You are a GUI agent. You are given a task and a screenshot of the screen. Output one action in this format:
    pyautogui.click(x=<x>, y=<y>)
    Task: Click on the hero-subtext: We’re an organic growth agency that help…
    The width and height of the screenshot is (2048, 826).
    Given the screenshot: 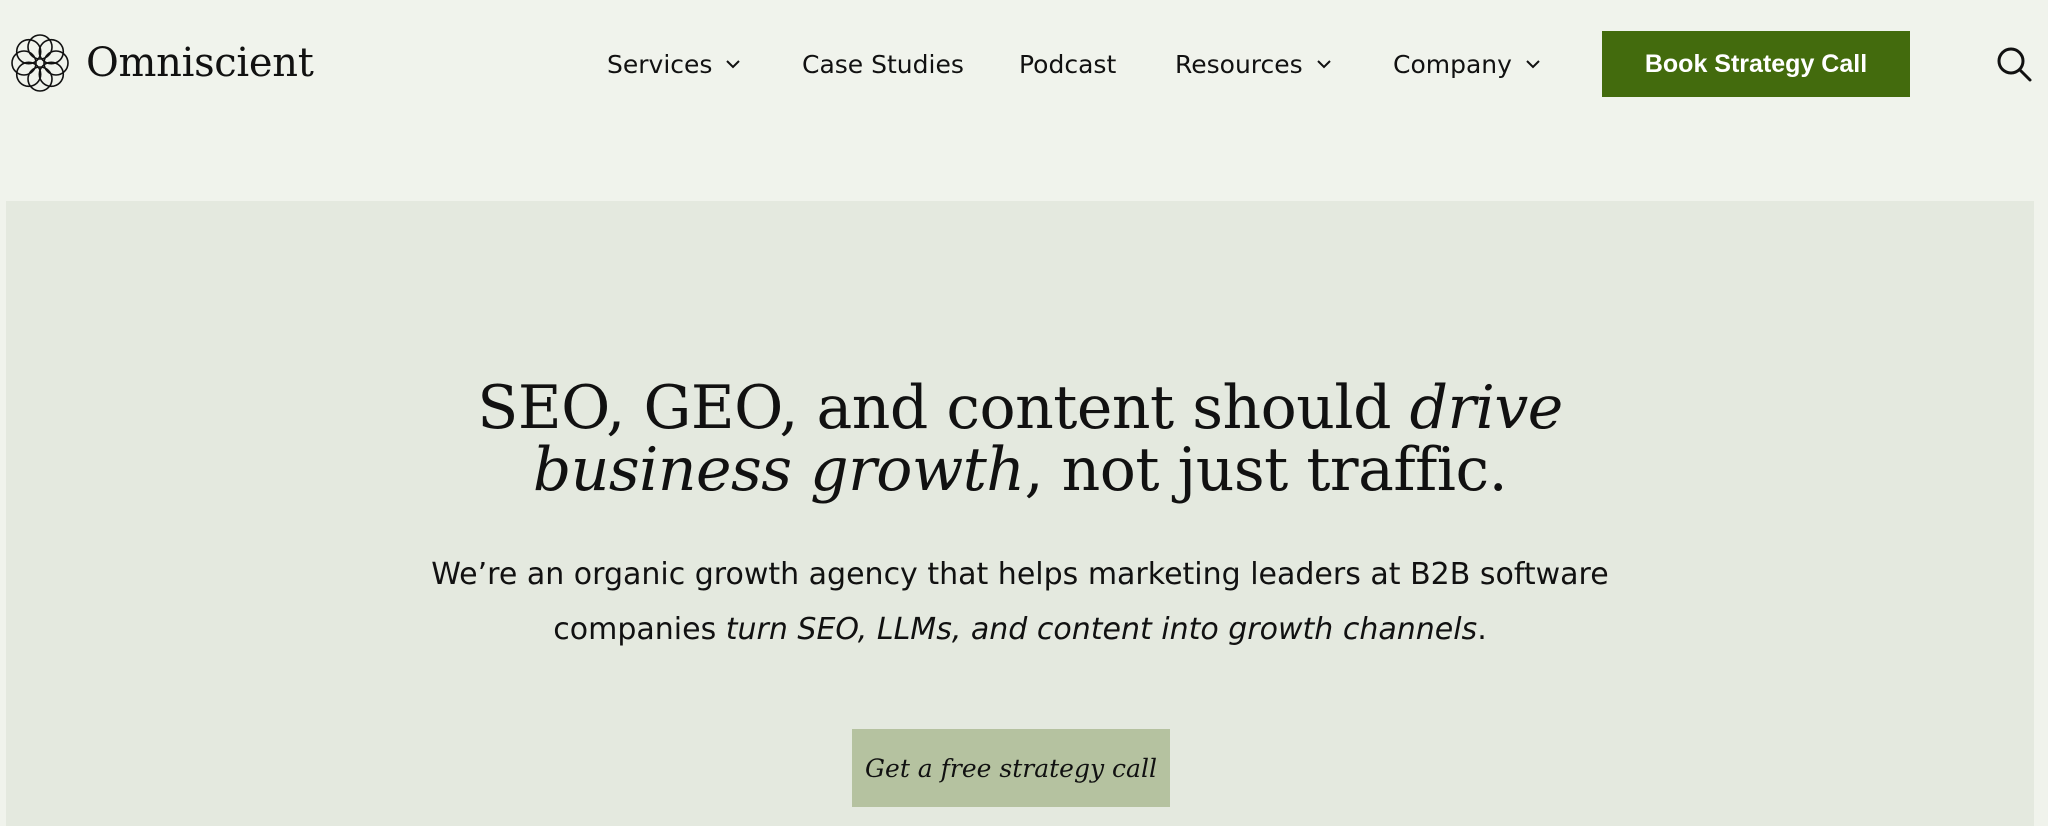 What is the action you would take?
    pyautogui.click(x=1020, y=602)
    